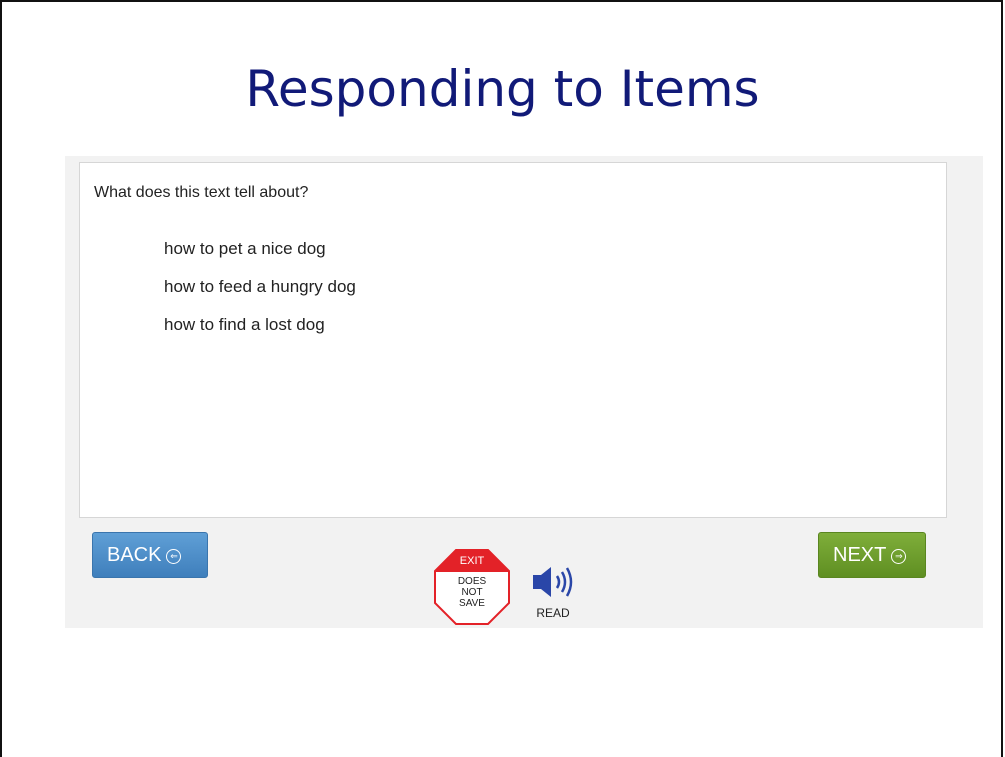 This screenshot has width=1005, height=757. I want to click on arrow-left-circle-icon: ⇐, so click(174, 556).